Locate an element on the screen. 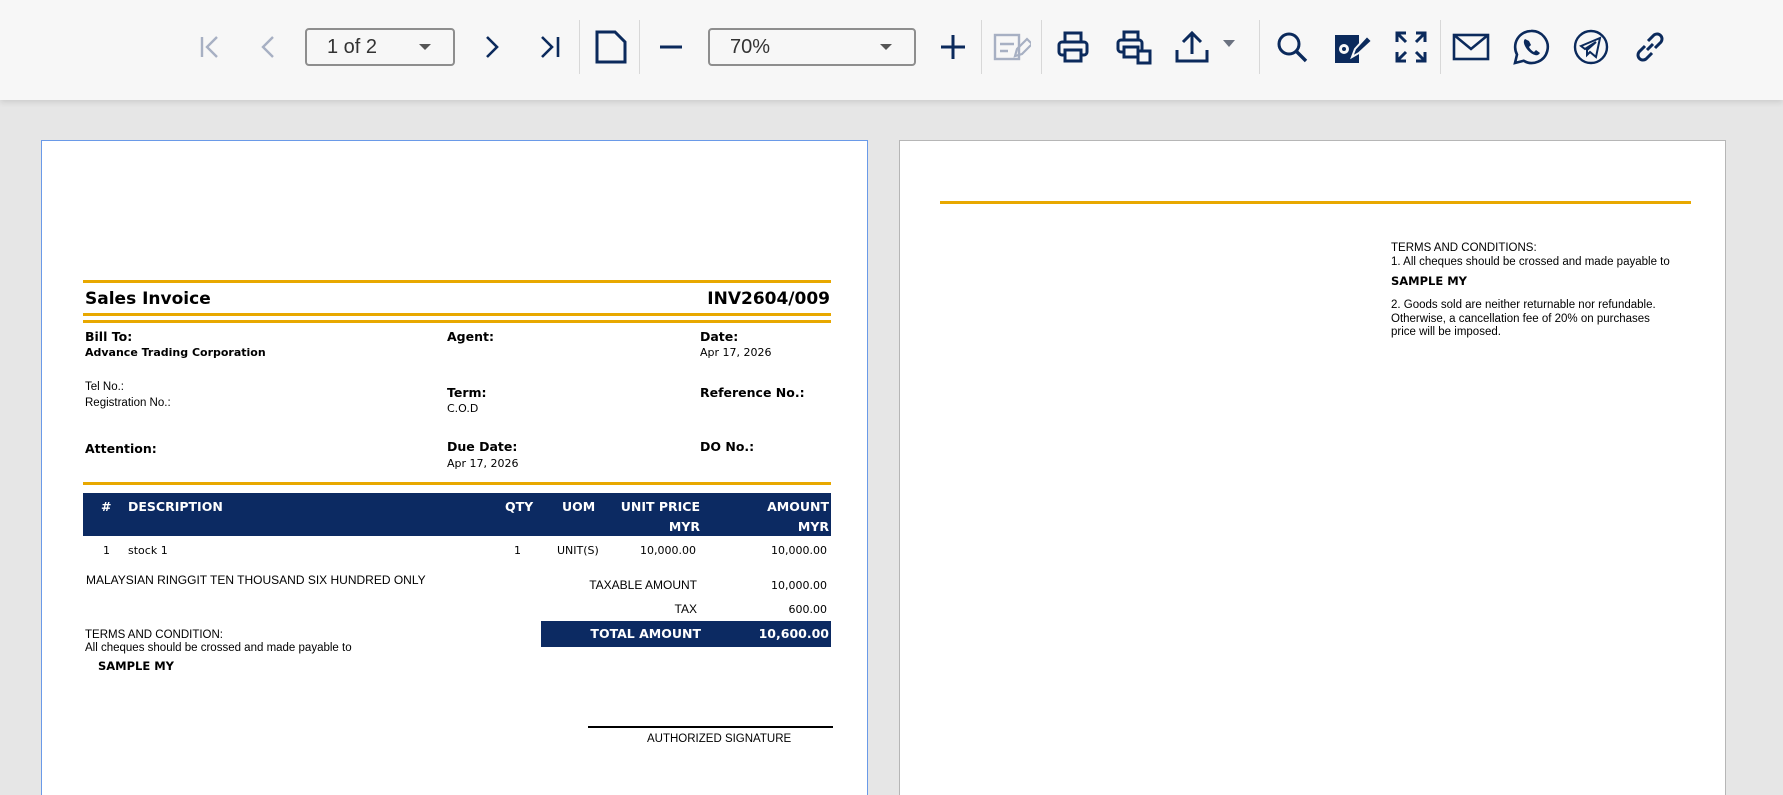  zoom-out-icon is located at coordinates (671, 47).